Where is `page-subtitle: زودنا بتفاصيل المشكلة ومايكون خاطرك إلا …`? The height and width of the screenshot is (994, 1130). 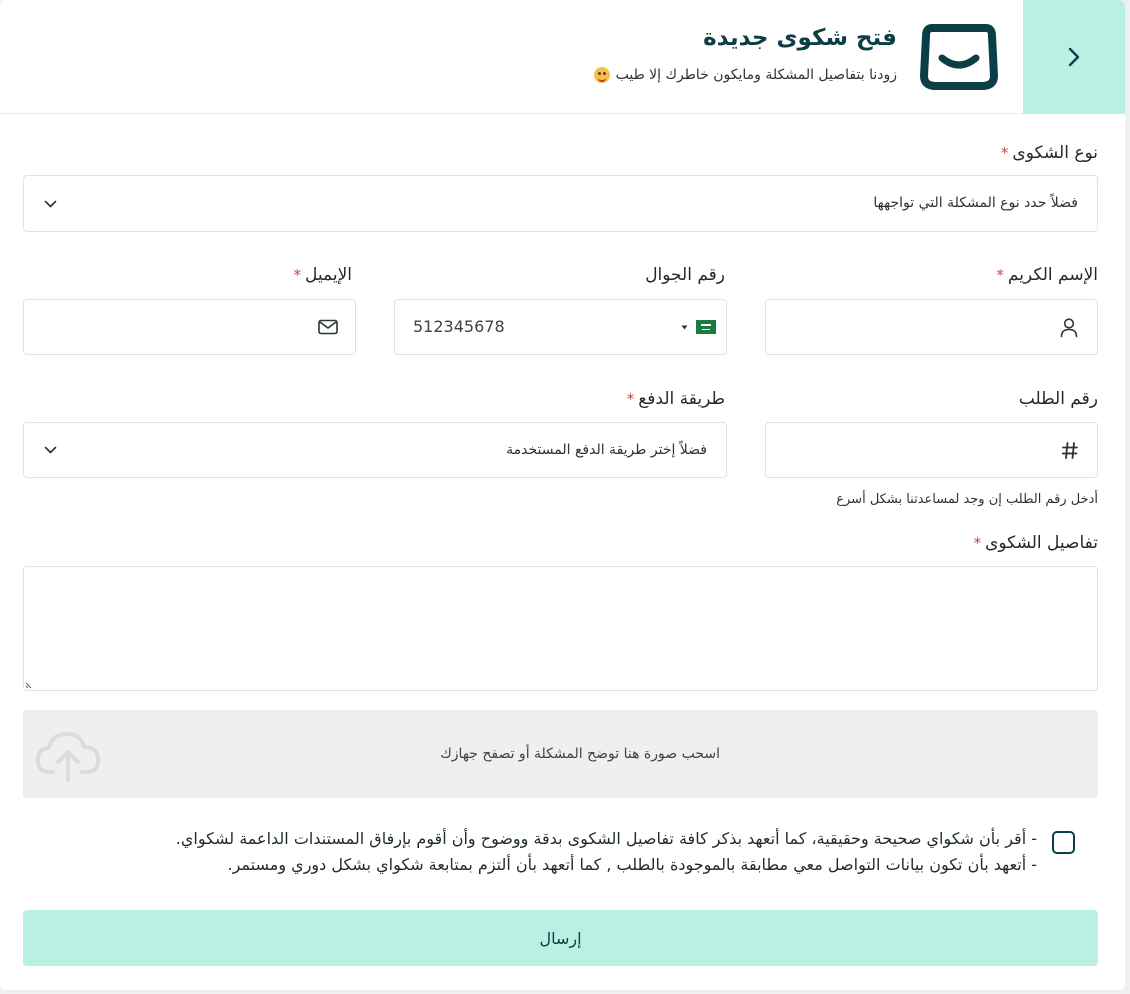 page-subtitle: زودنا بتفاصيل المشكلة ومايكون خاطرك إلا … is located at coordinates (745, 75).